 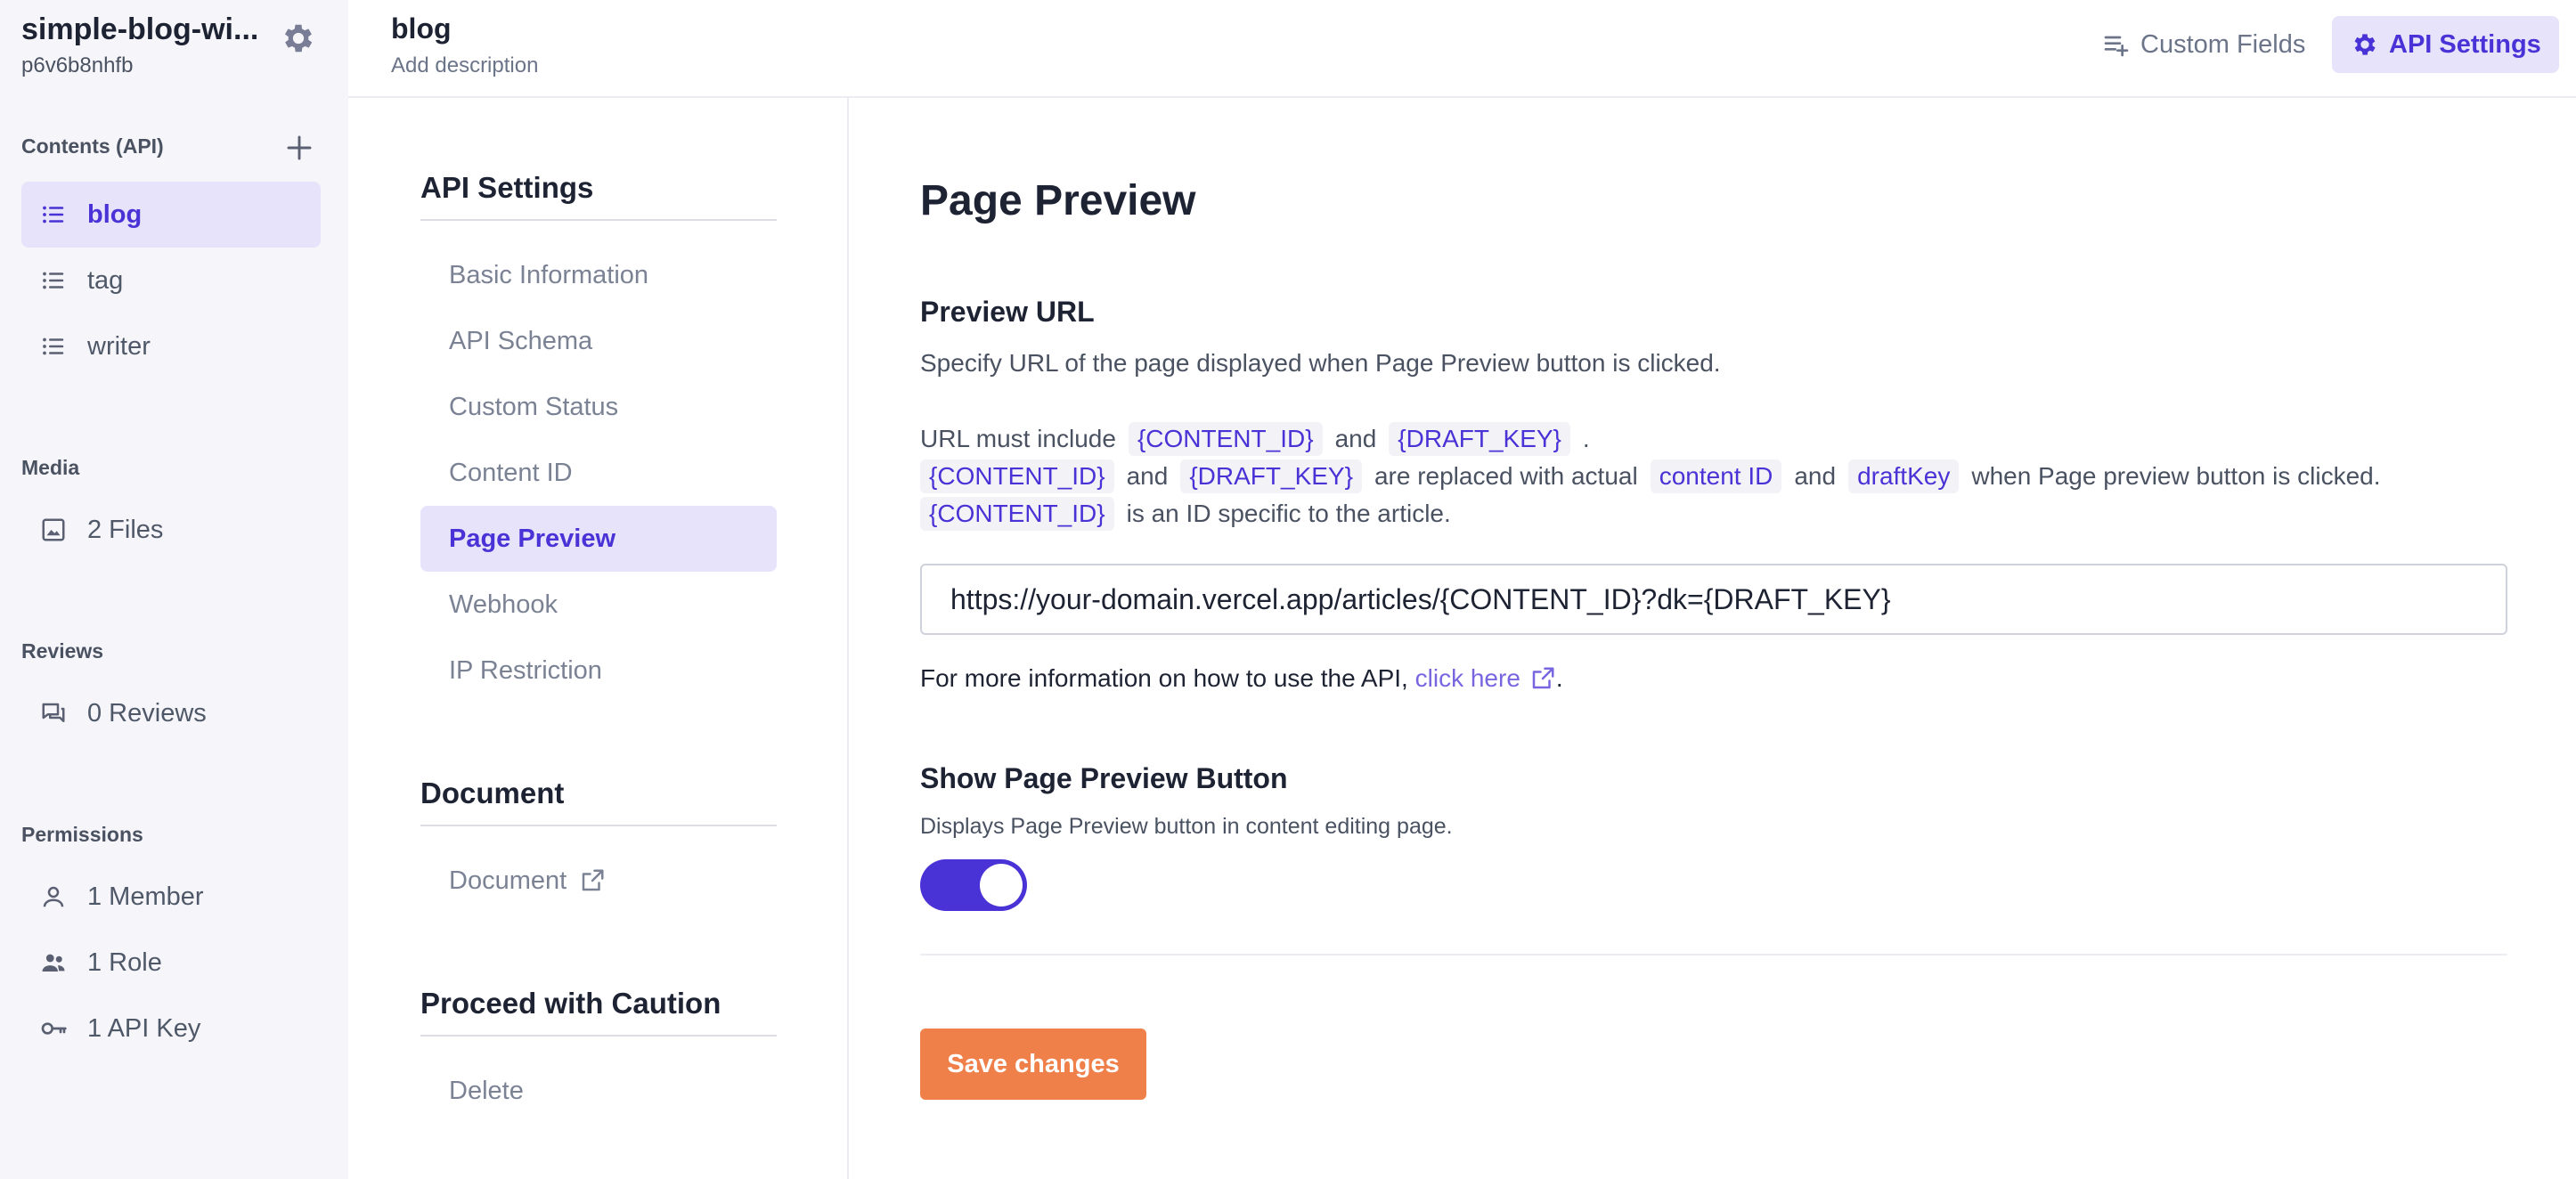 I want to click on sidebar-item-api-keys: 1 API Key, so click(x=171, y=1028).